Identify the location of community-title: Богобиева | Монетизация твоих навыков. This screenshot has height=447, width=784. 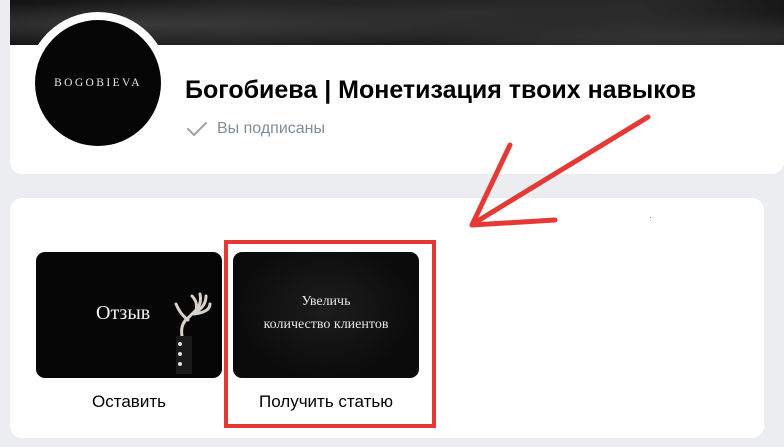
(441, 90).